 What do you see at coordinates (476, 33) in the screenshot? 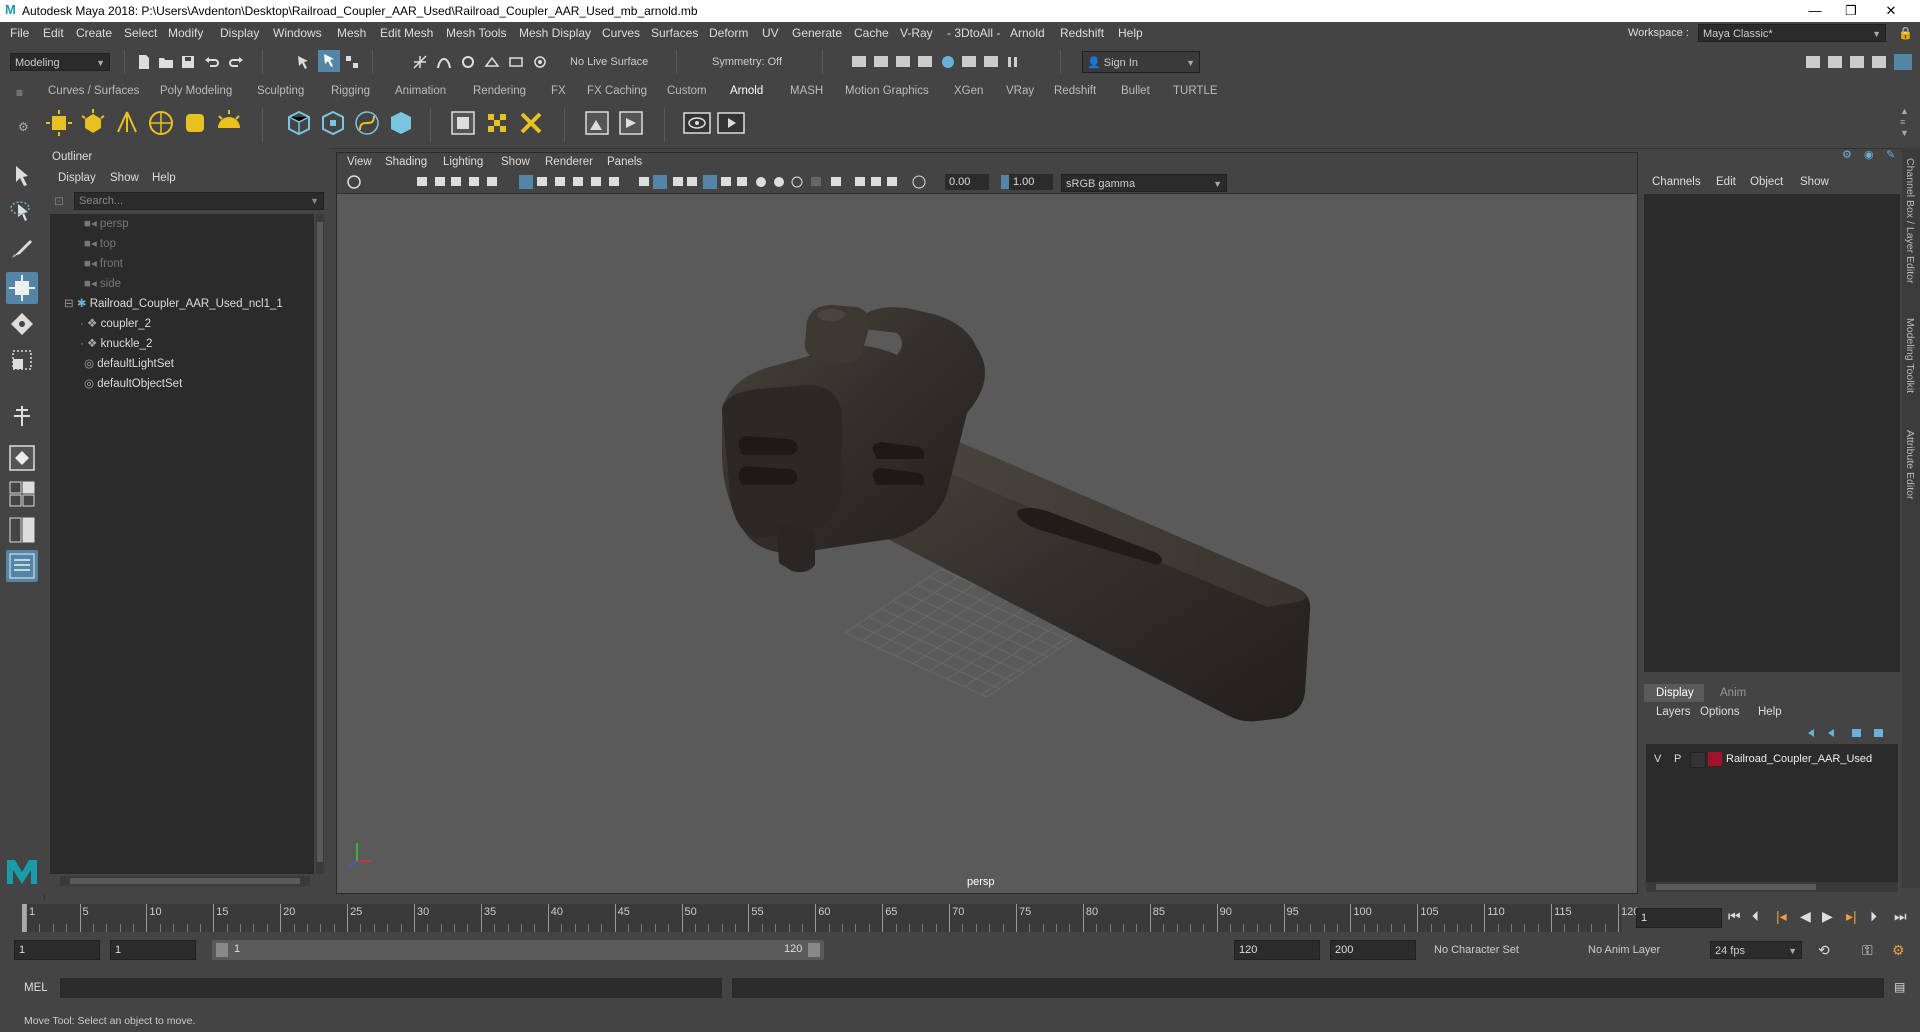
I see `menu-mesh-tools: Mesh Tools` at bounding box center [476, 33].